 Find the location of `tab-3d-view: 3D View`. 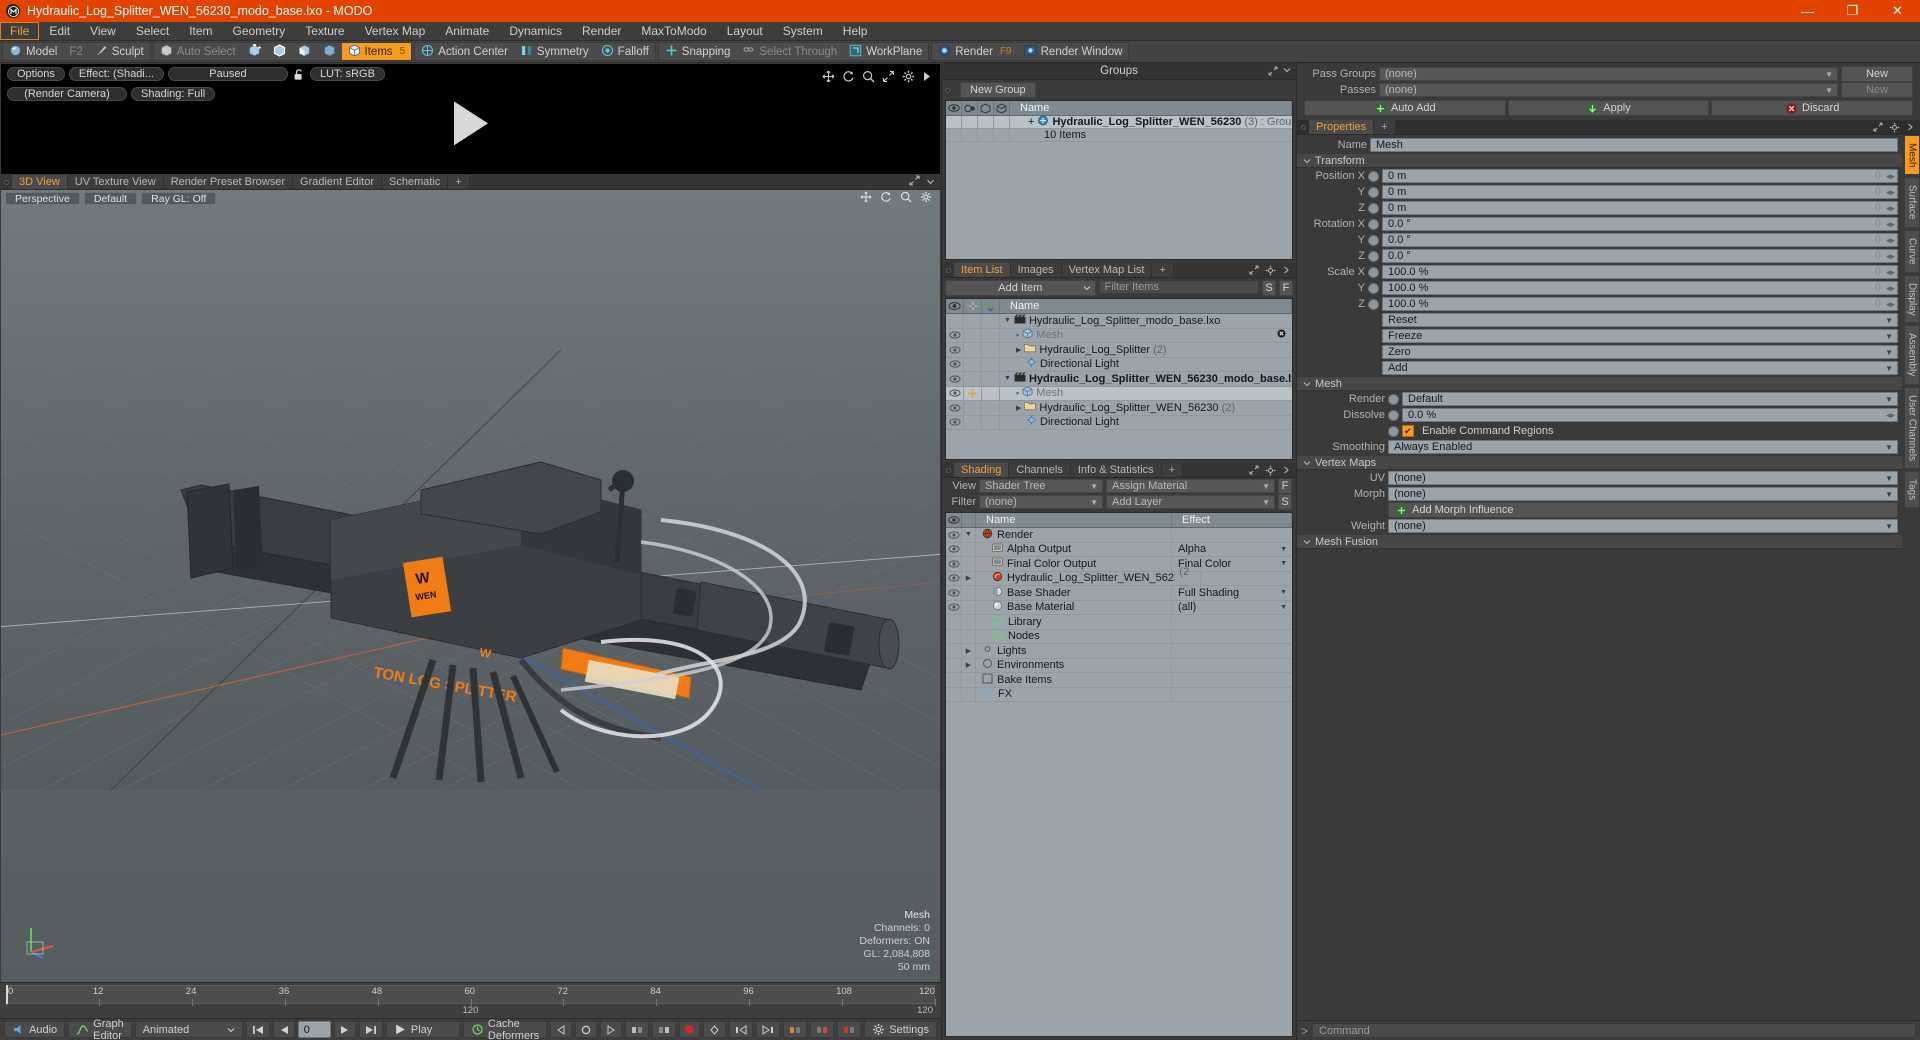

tab-3d-view: 3D View is located at coordinates (40, 182).